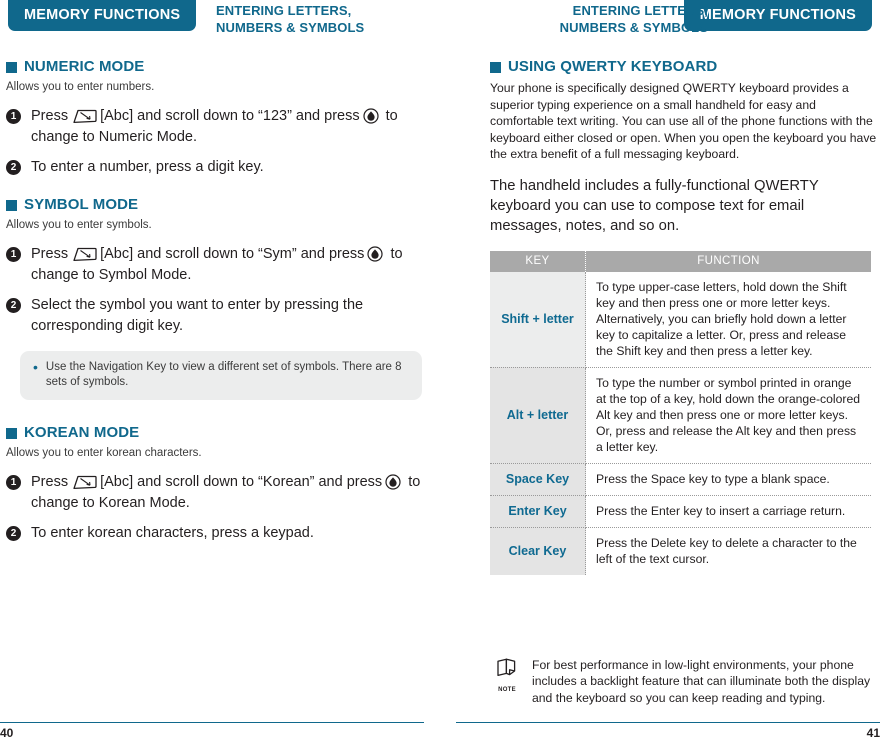 The width and height of the screenshot is (880, 754). Describe the element at coordinates (232, 254) in the screenshot. I see `step-text-part2: [Abc] and scroll down to “Sym” and press` at that location.